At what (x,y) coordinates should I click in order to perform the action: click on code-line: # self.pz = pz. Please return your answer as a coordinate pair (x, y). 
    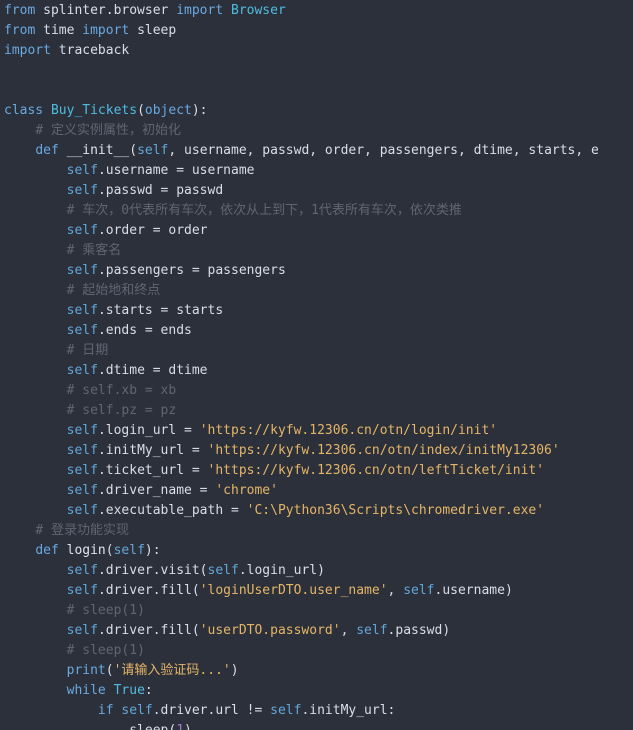
    Looking at the image, I should click on (301, 411).